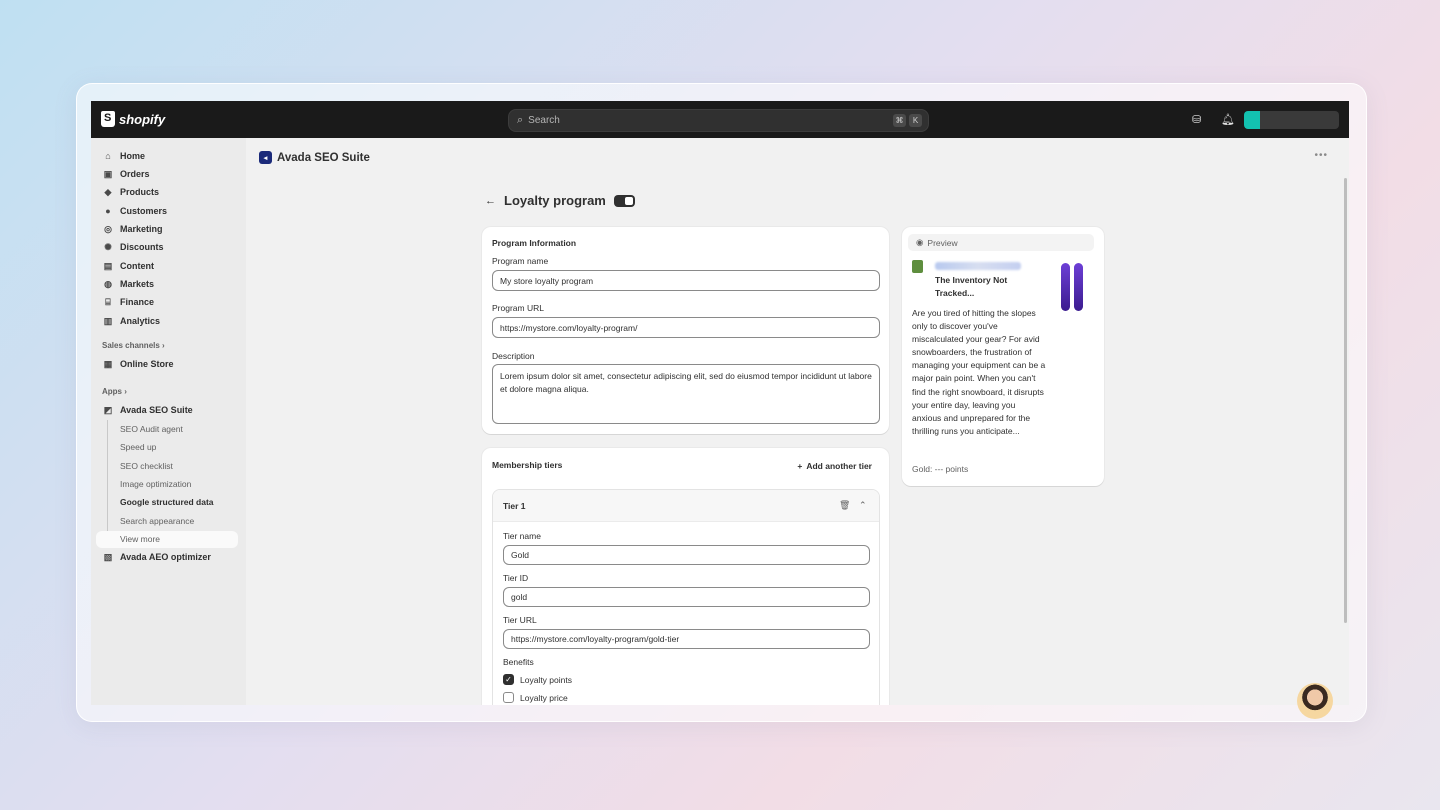 Image resolution: width=1440 pixels, height=810 pixels. Describe the element at coordinates (108, 173) in the screenshot. I see `inbox-icon: ▣` at that location.